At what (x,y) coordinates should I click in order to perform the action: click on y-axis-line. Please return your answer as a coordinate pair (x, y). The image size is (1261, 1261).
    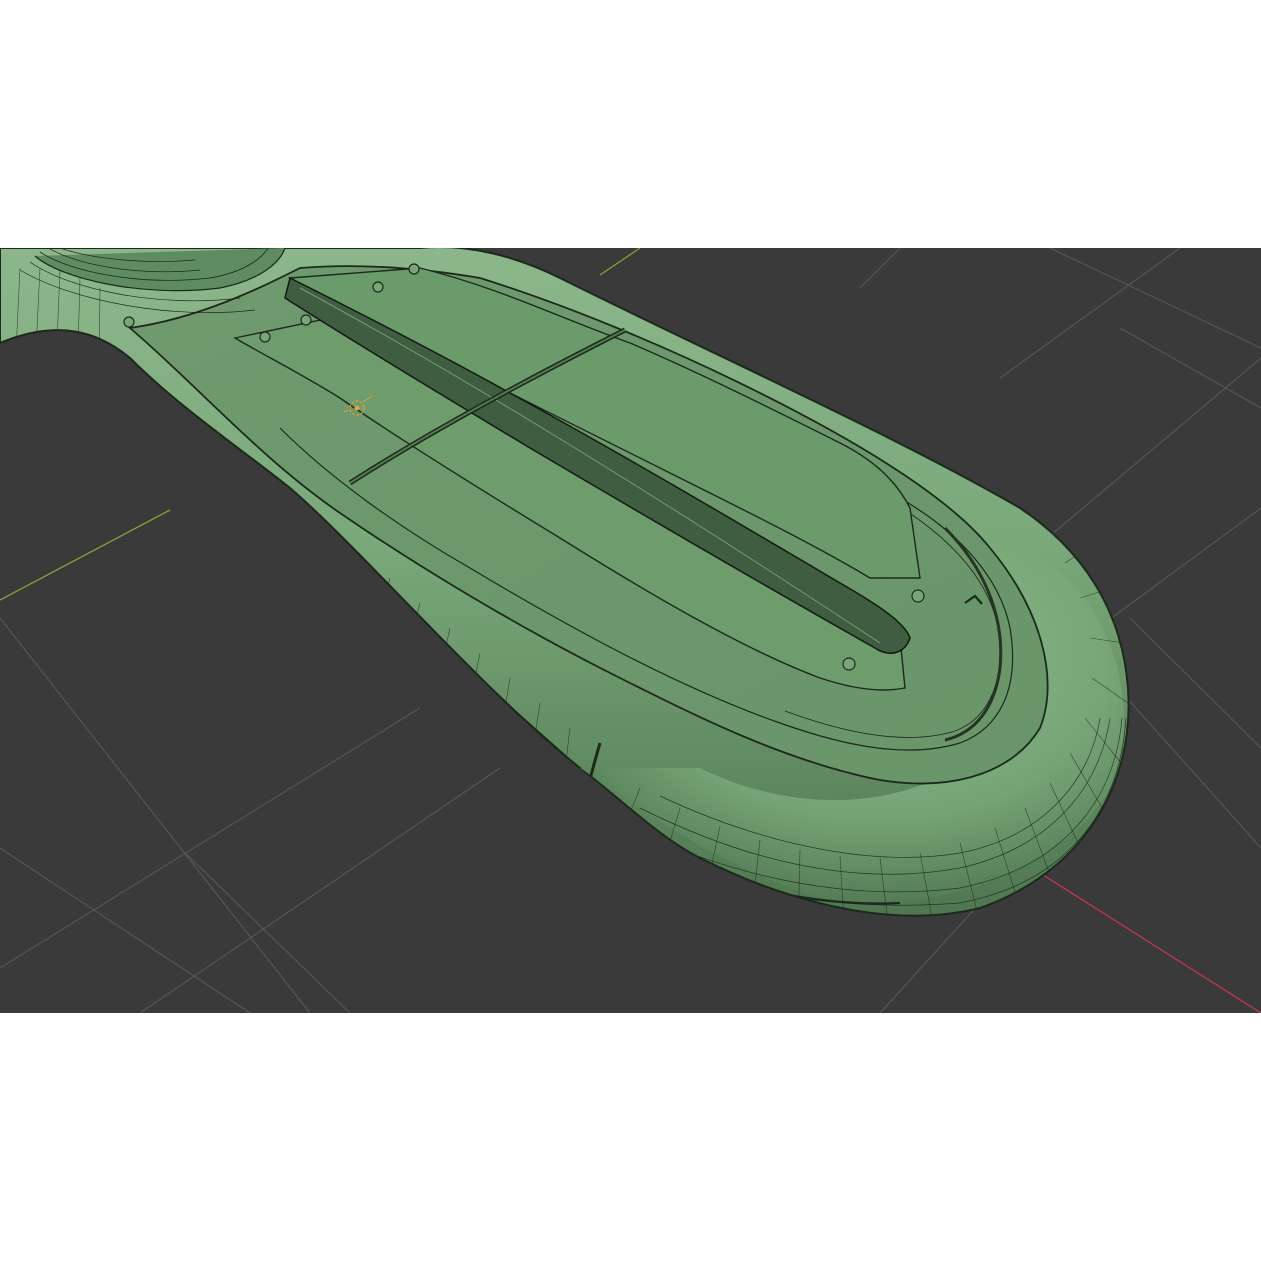
    Looking at the image, I should click on (85, 555).